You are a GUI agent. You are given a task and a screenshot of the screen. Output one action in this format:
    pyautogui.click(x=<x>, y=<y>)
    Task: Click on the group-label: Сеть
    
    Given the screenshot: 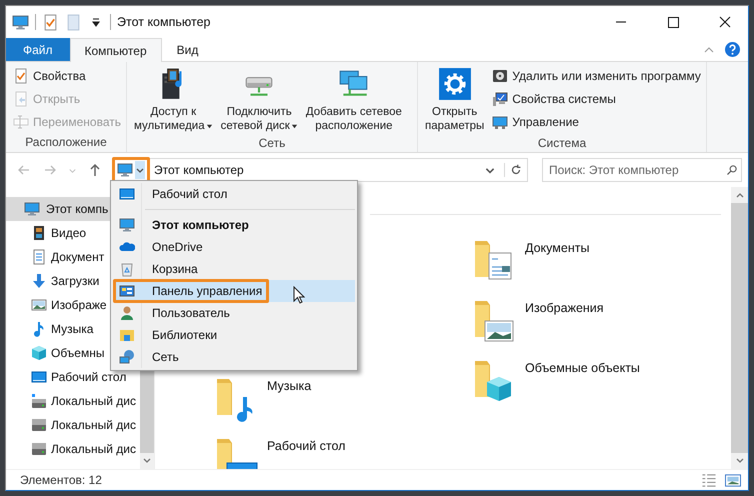 What is the action you would take?
    pyautogui.click(x=272, y=143)
    